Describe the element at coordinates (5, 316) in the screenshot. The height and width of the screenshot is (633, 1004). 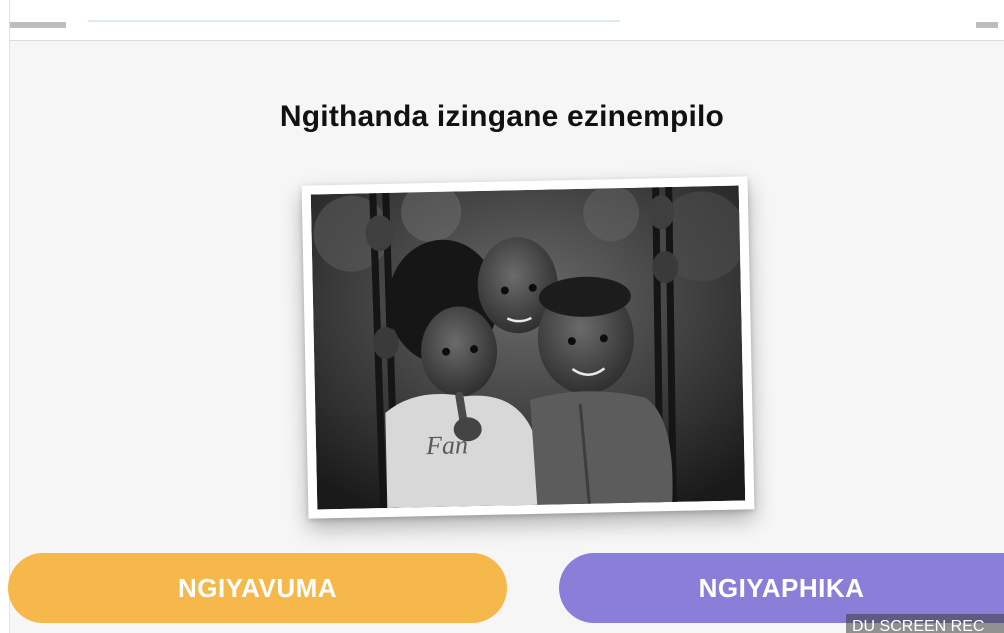
I see `left-edge-panel` at that location.